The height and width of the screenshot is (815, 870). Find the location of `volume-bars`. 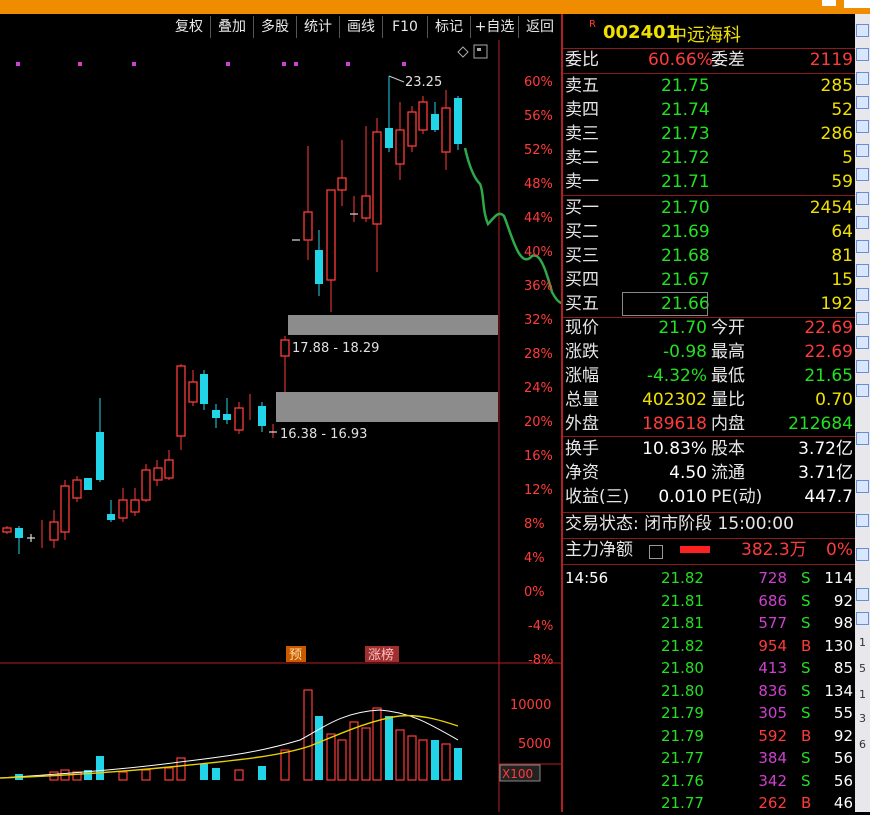

volume-bars is located at coordinates (231, 735).